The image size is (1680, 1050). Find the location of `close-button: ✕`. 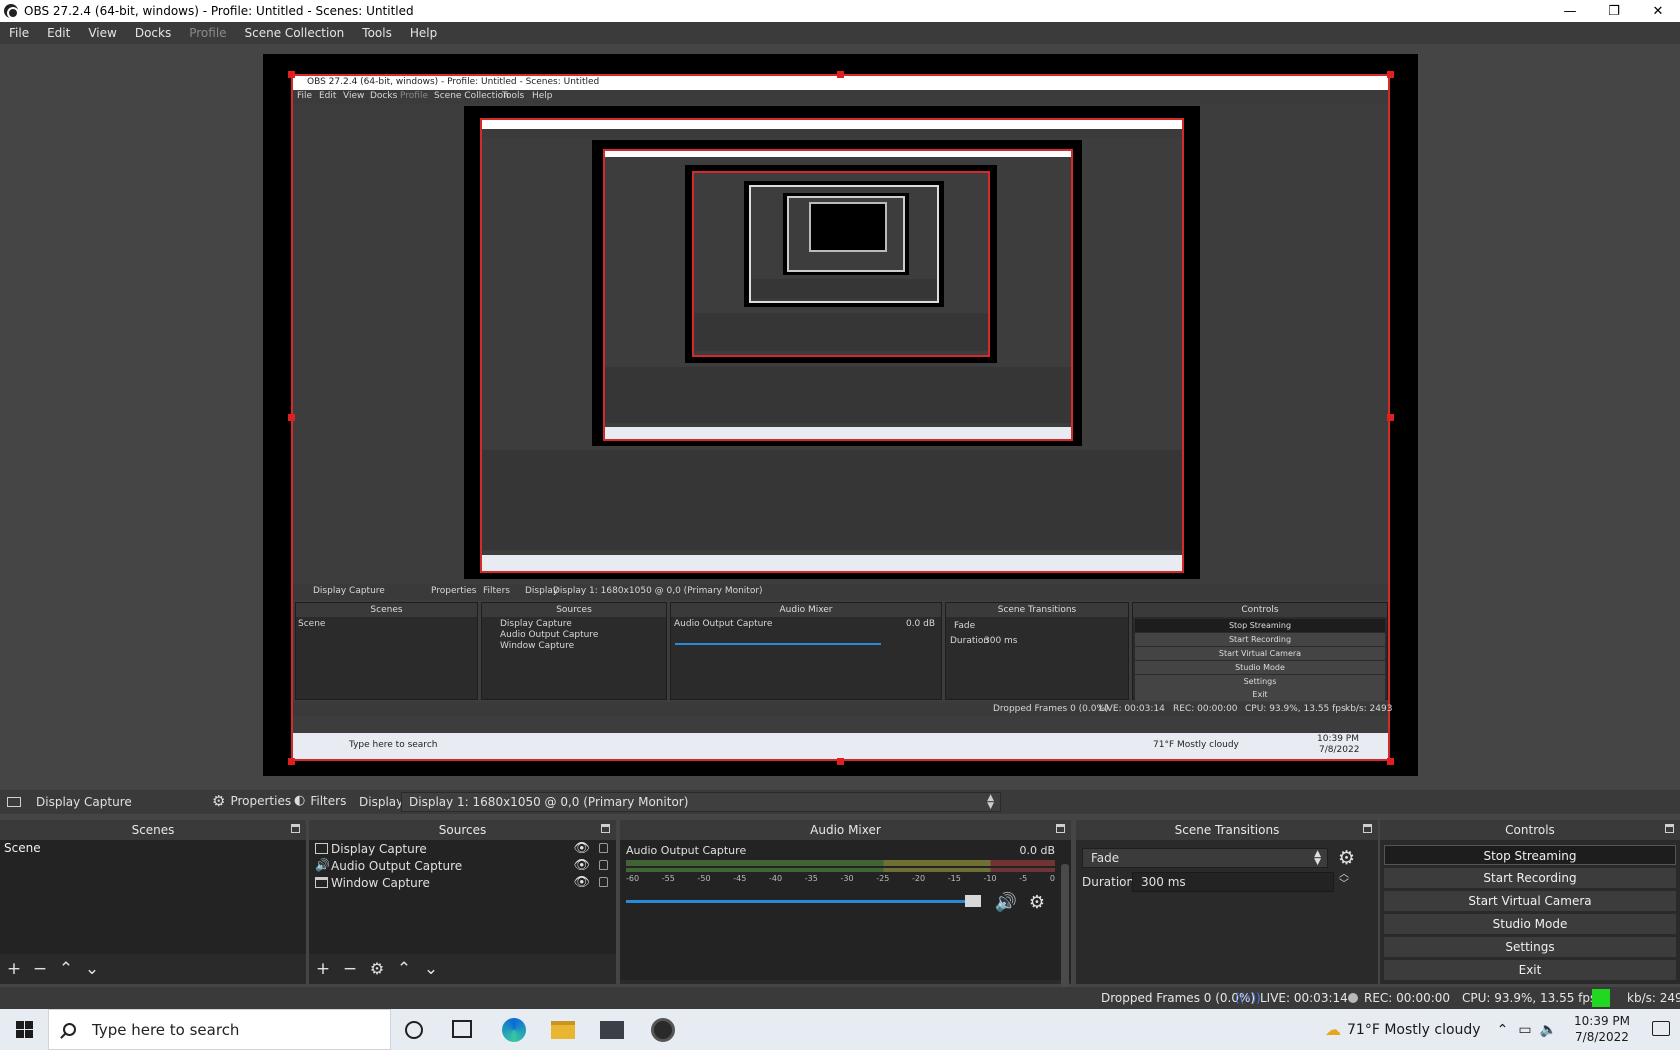

close-button: ✕ is located at coordinates (1658, 11).